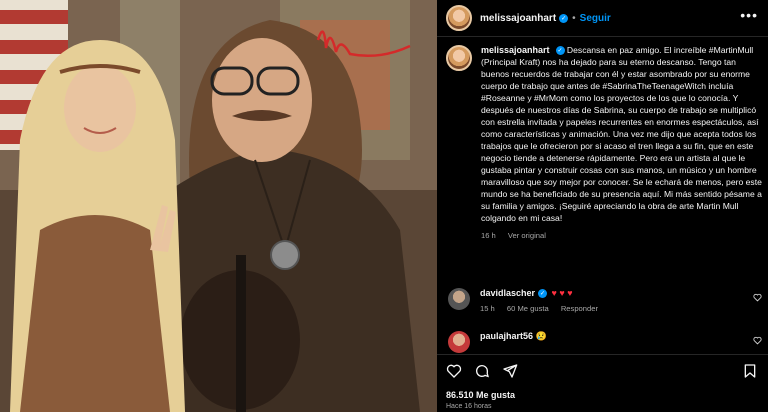  Describe the element at coordinates (515, 50) in the screenshot. I see `caption-username: melissajoanhart` at that location.